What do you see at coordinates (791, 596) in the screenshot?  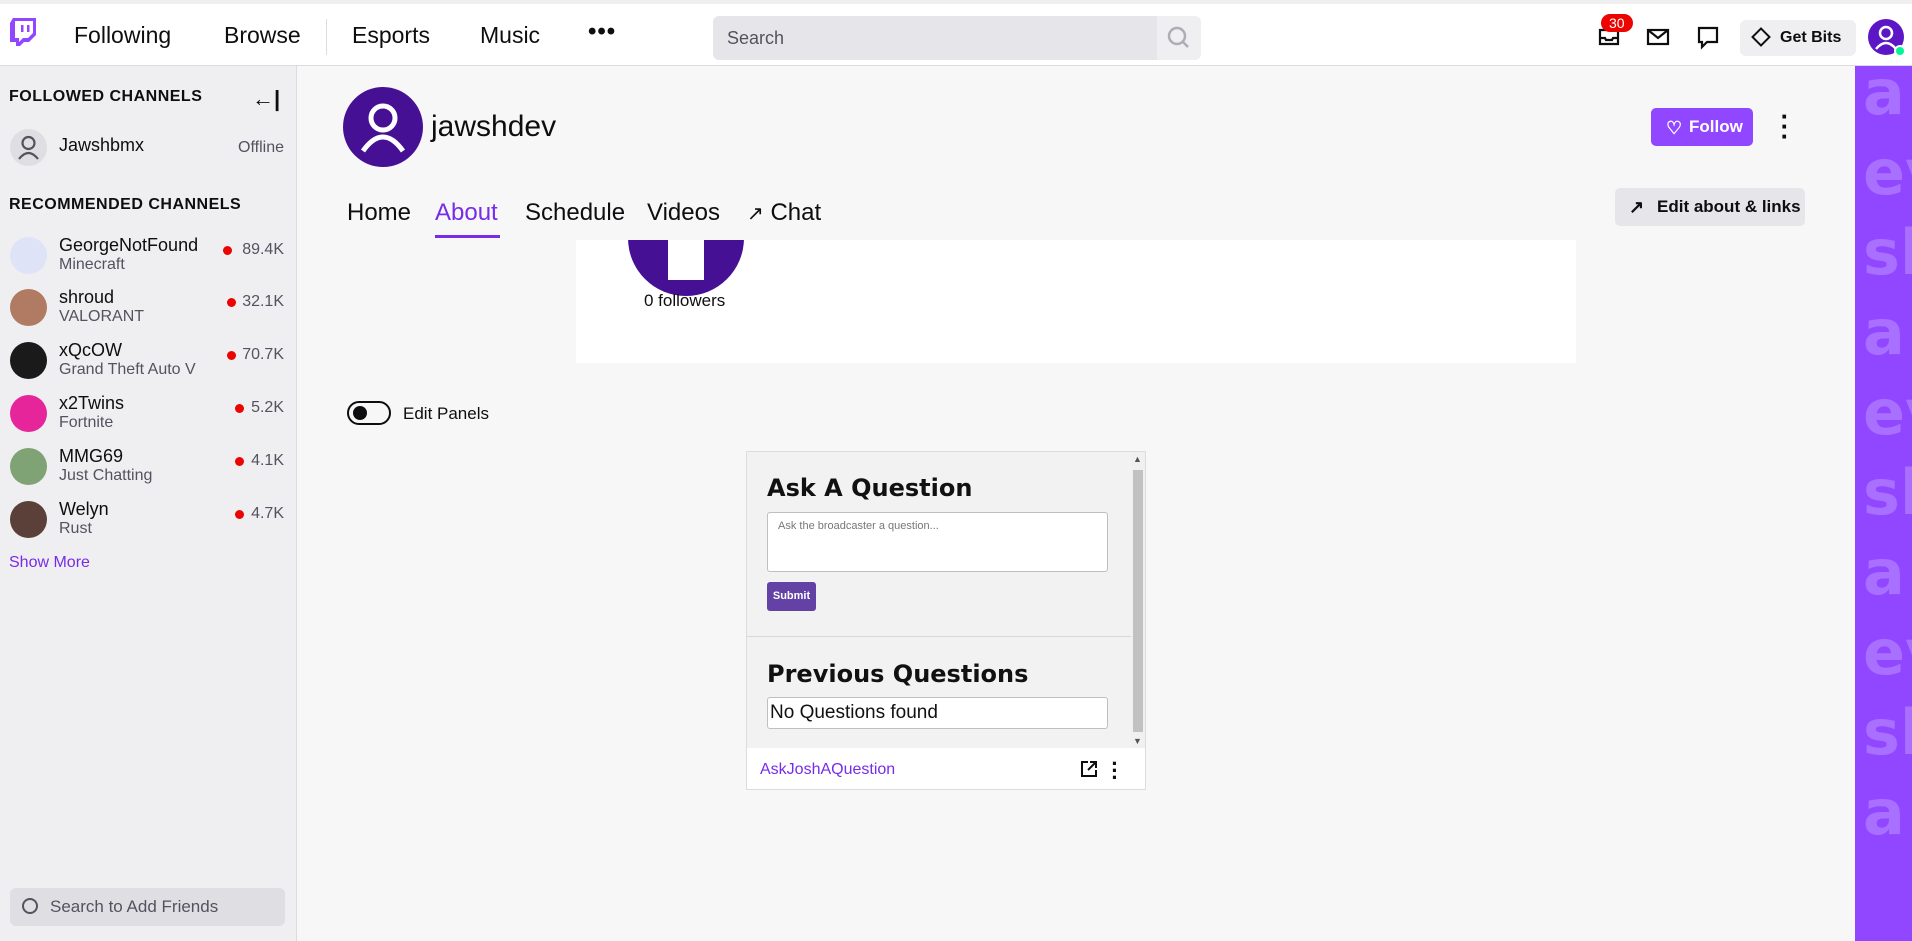 I see `submit-button: Submit` at bounding box center [791, 596].